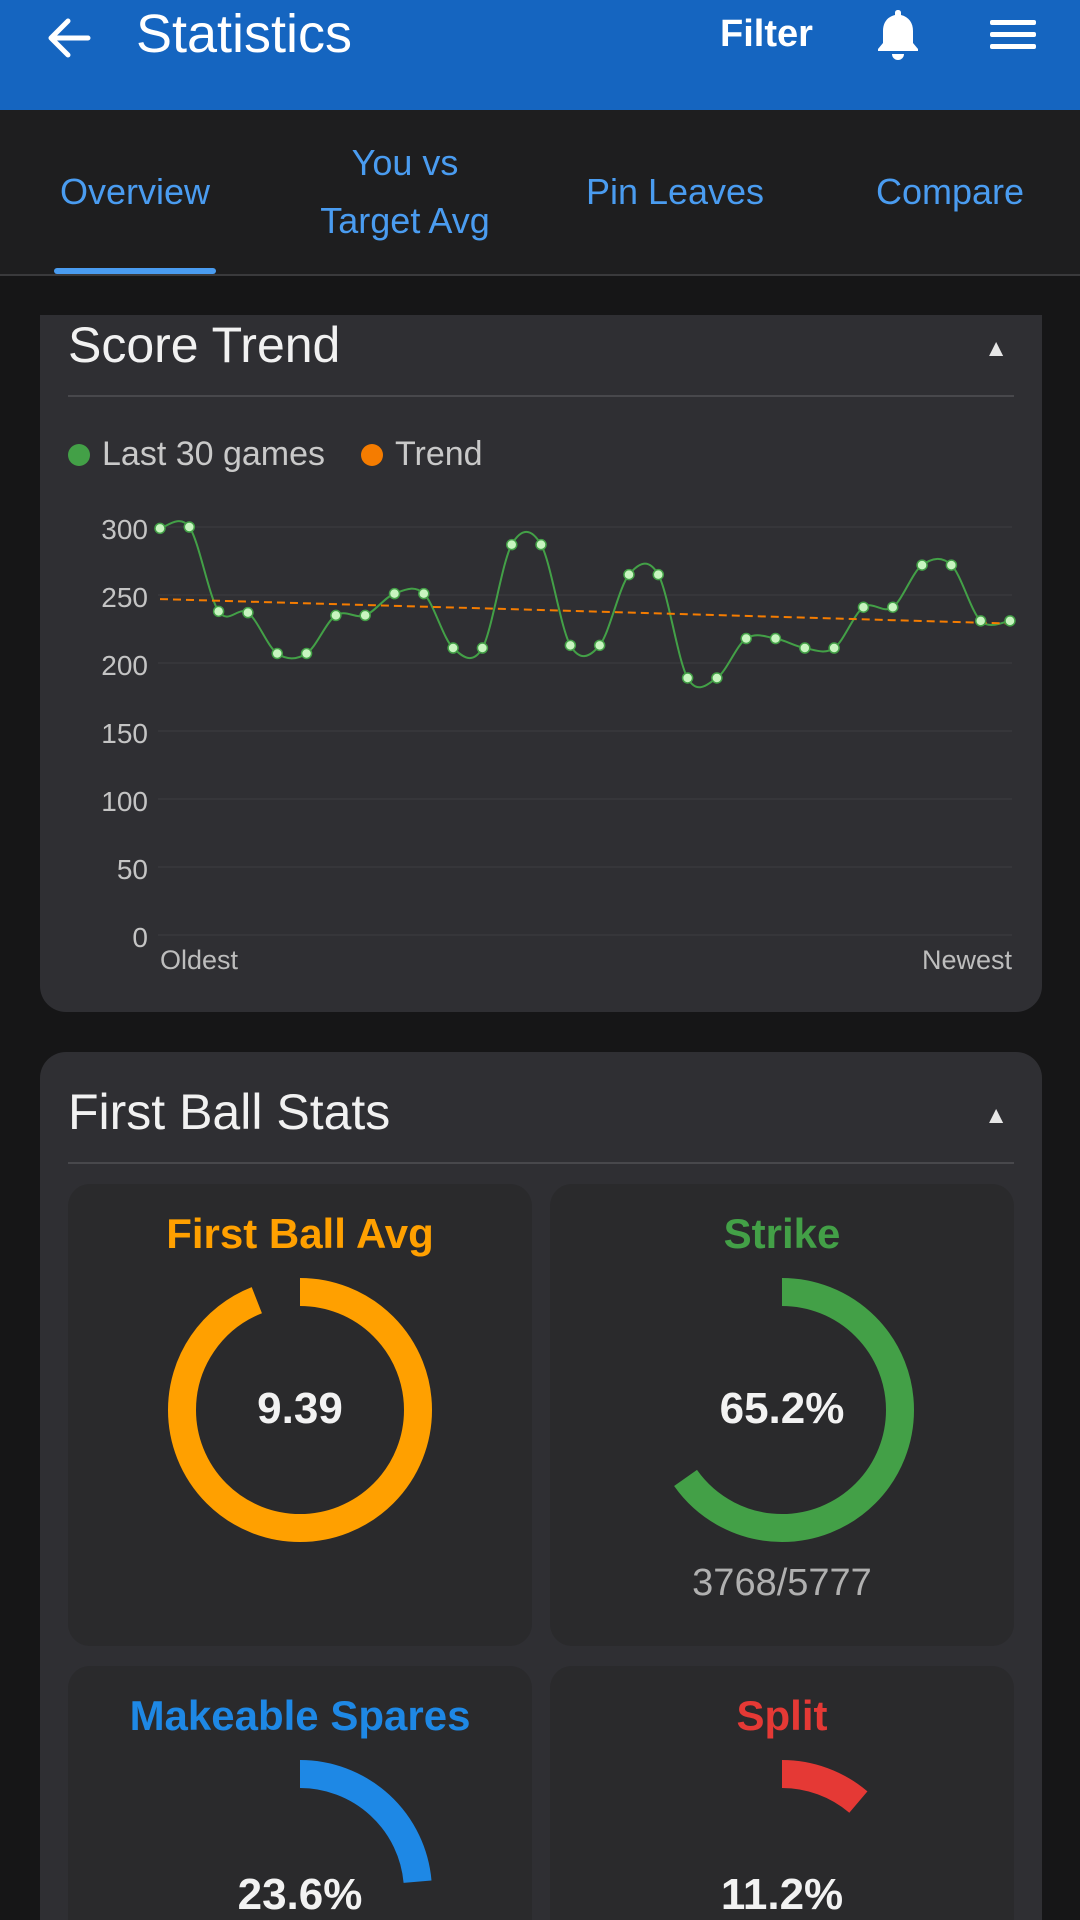 This screenshot has width=1080, height=1920. Describe the element at coordinates (782, 1583) in the screenshot. I see `stat-ratio: 3768/5777` at that location.